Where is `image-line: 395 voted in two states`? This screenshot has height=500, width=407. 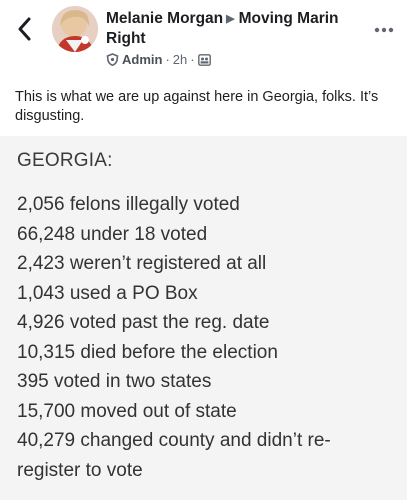 image-line: 395 voted in two states is located at coordinates (114, 381).